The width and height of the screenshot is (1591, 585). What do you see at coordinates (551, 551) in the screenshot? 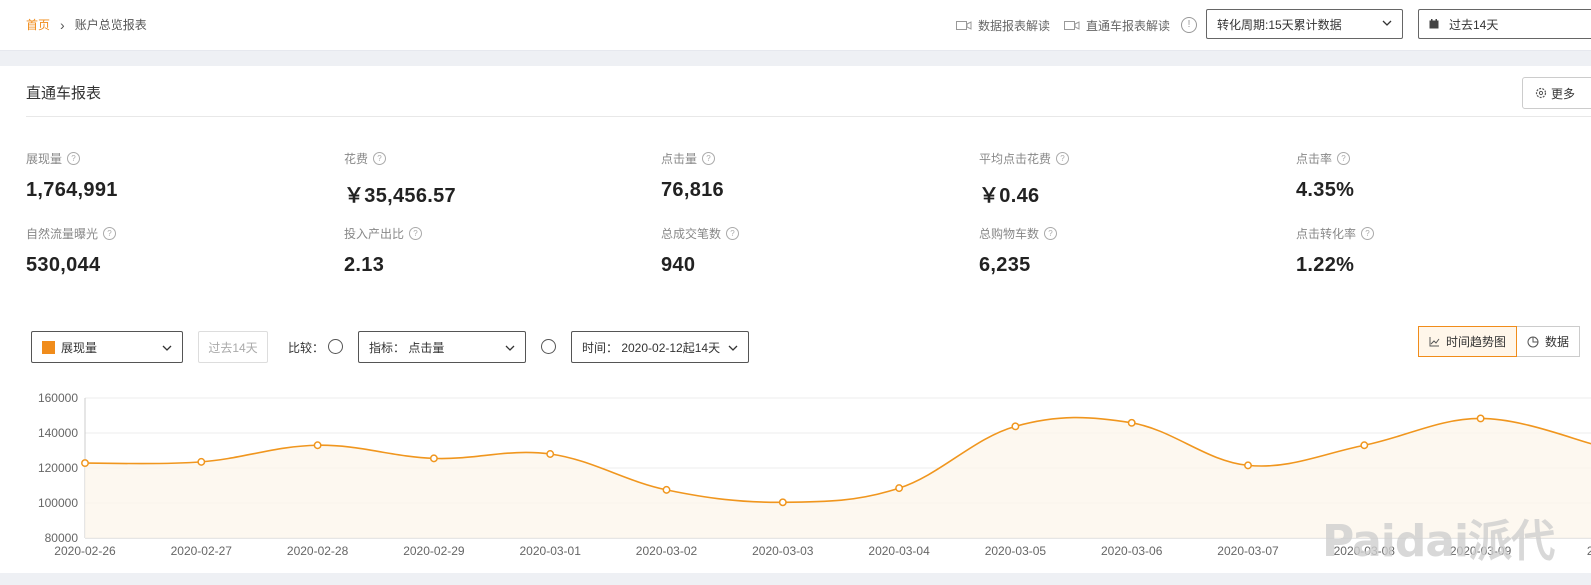
I see `x-tick-label: 2020-03-01` at bounding box center [551, 551].